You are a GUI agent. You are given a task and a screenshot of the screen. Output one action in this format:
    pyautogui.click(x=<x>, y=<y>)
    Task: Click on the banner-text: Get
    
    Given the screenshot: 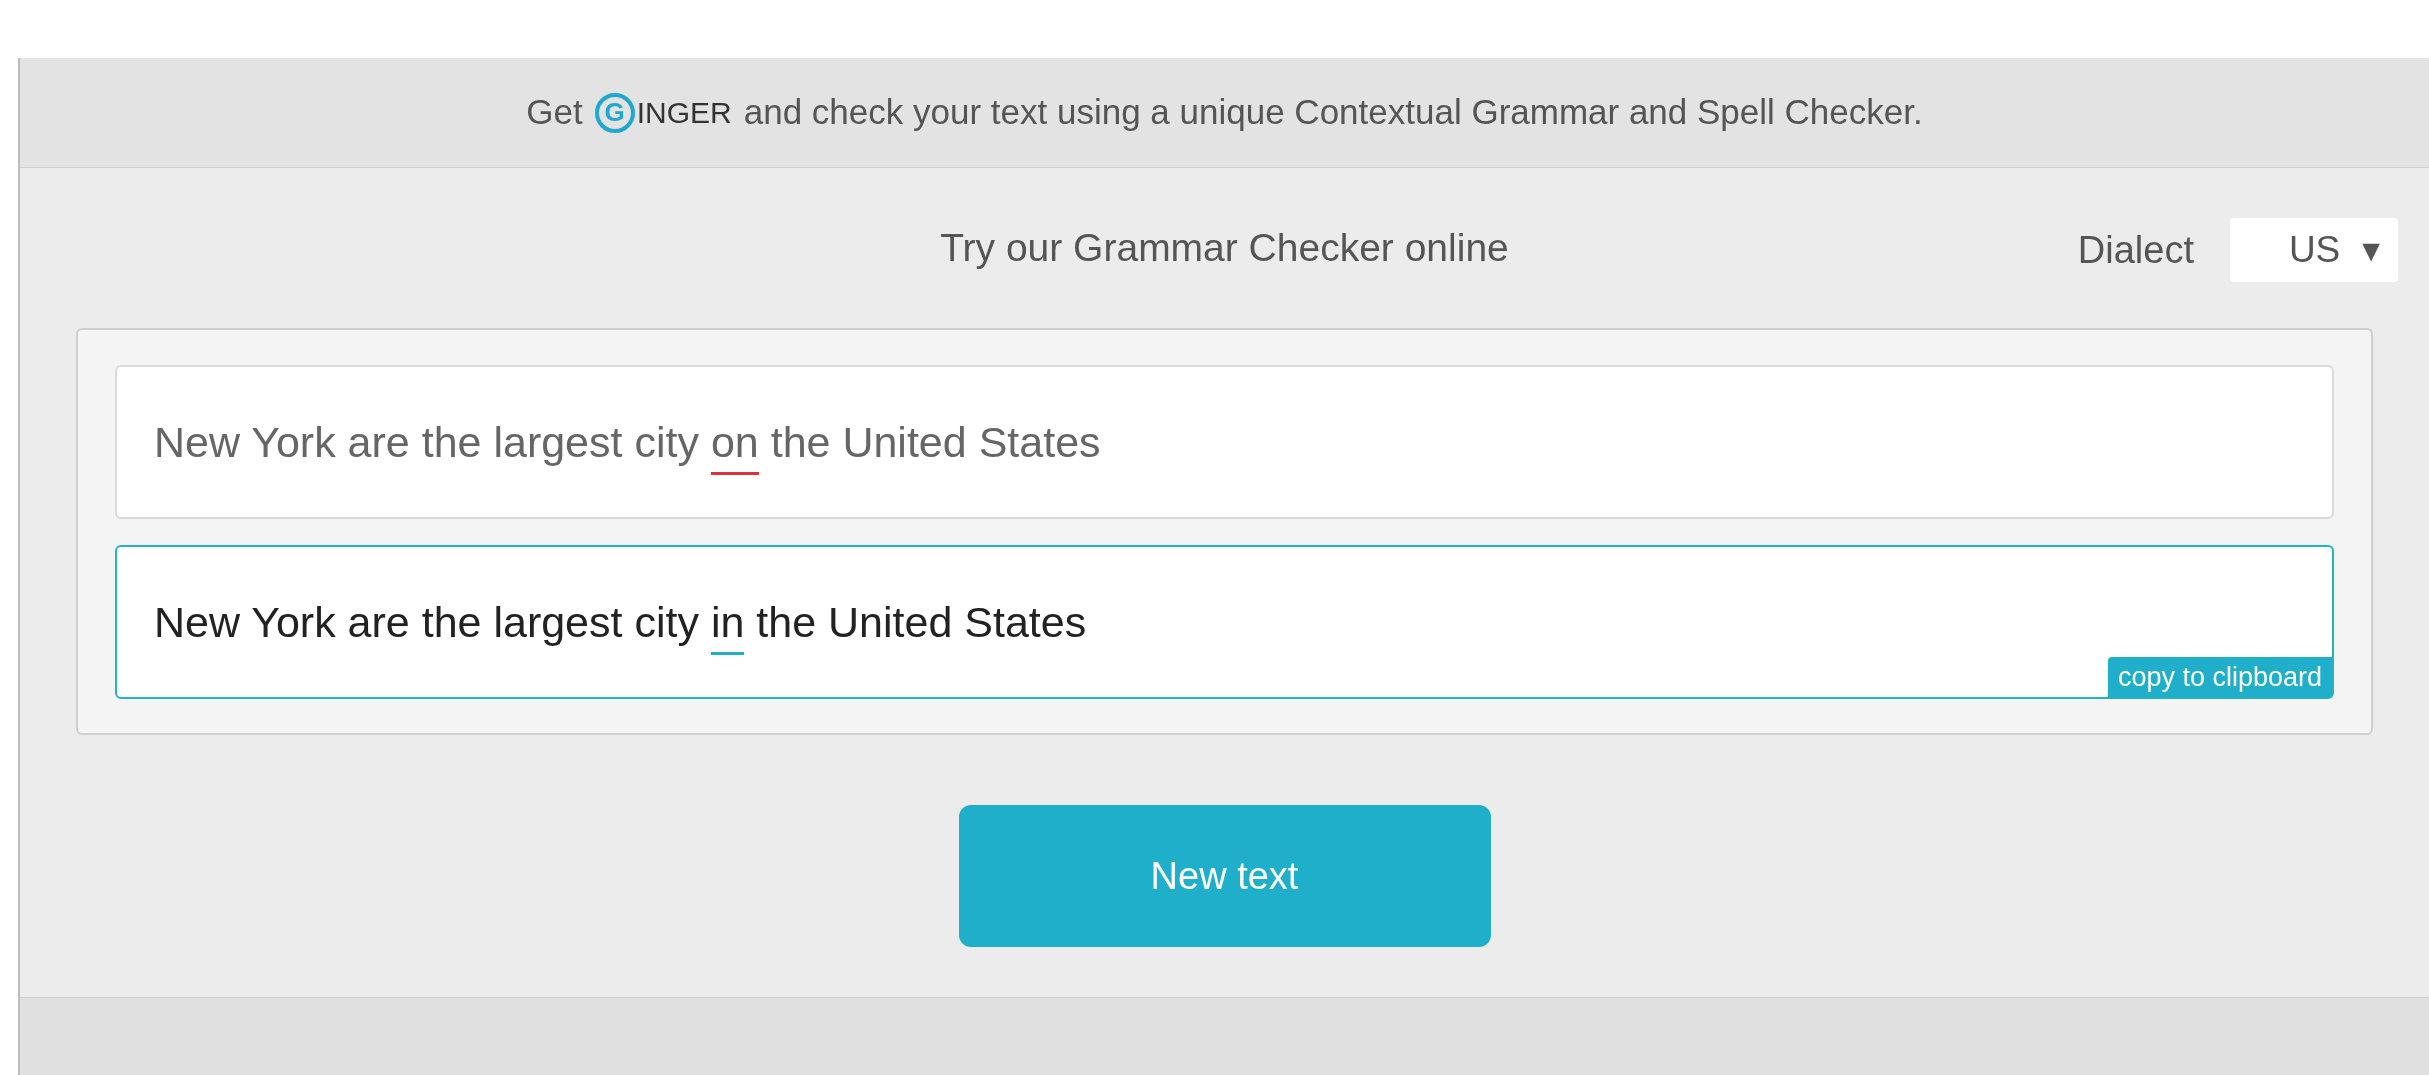 What is the action you would take?
    pyautogui.click(x=554, y=112)
    